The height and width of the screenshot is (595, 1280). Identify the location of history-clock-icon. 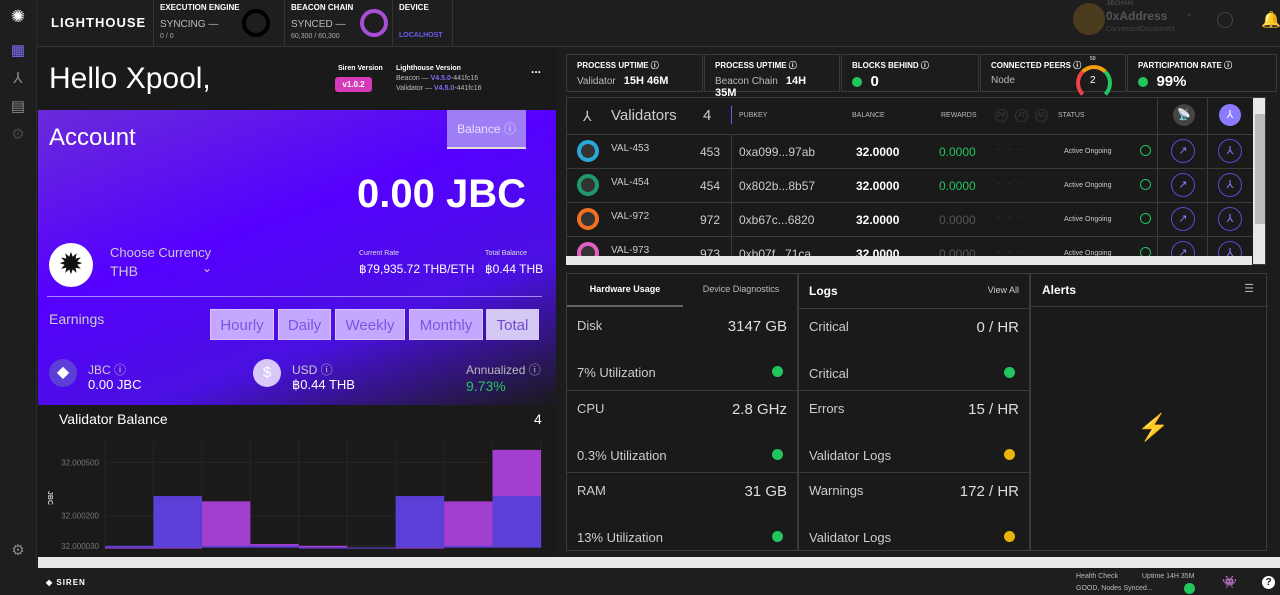
(1225, 20).